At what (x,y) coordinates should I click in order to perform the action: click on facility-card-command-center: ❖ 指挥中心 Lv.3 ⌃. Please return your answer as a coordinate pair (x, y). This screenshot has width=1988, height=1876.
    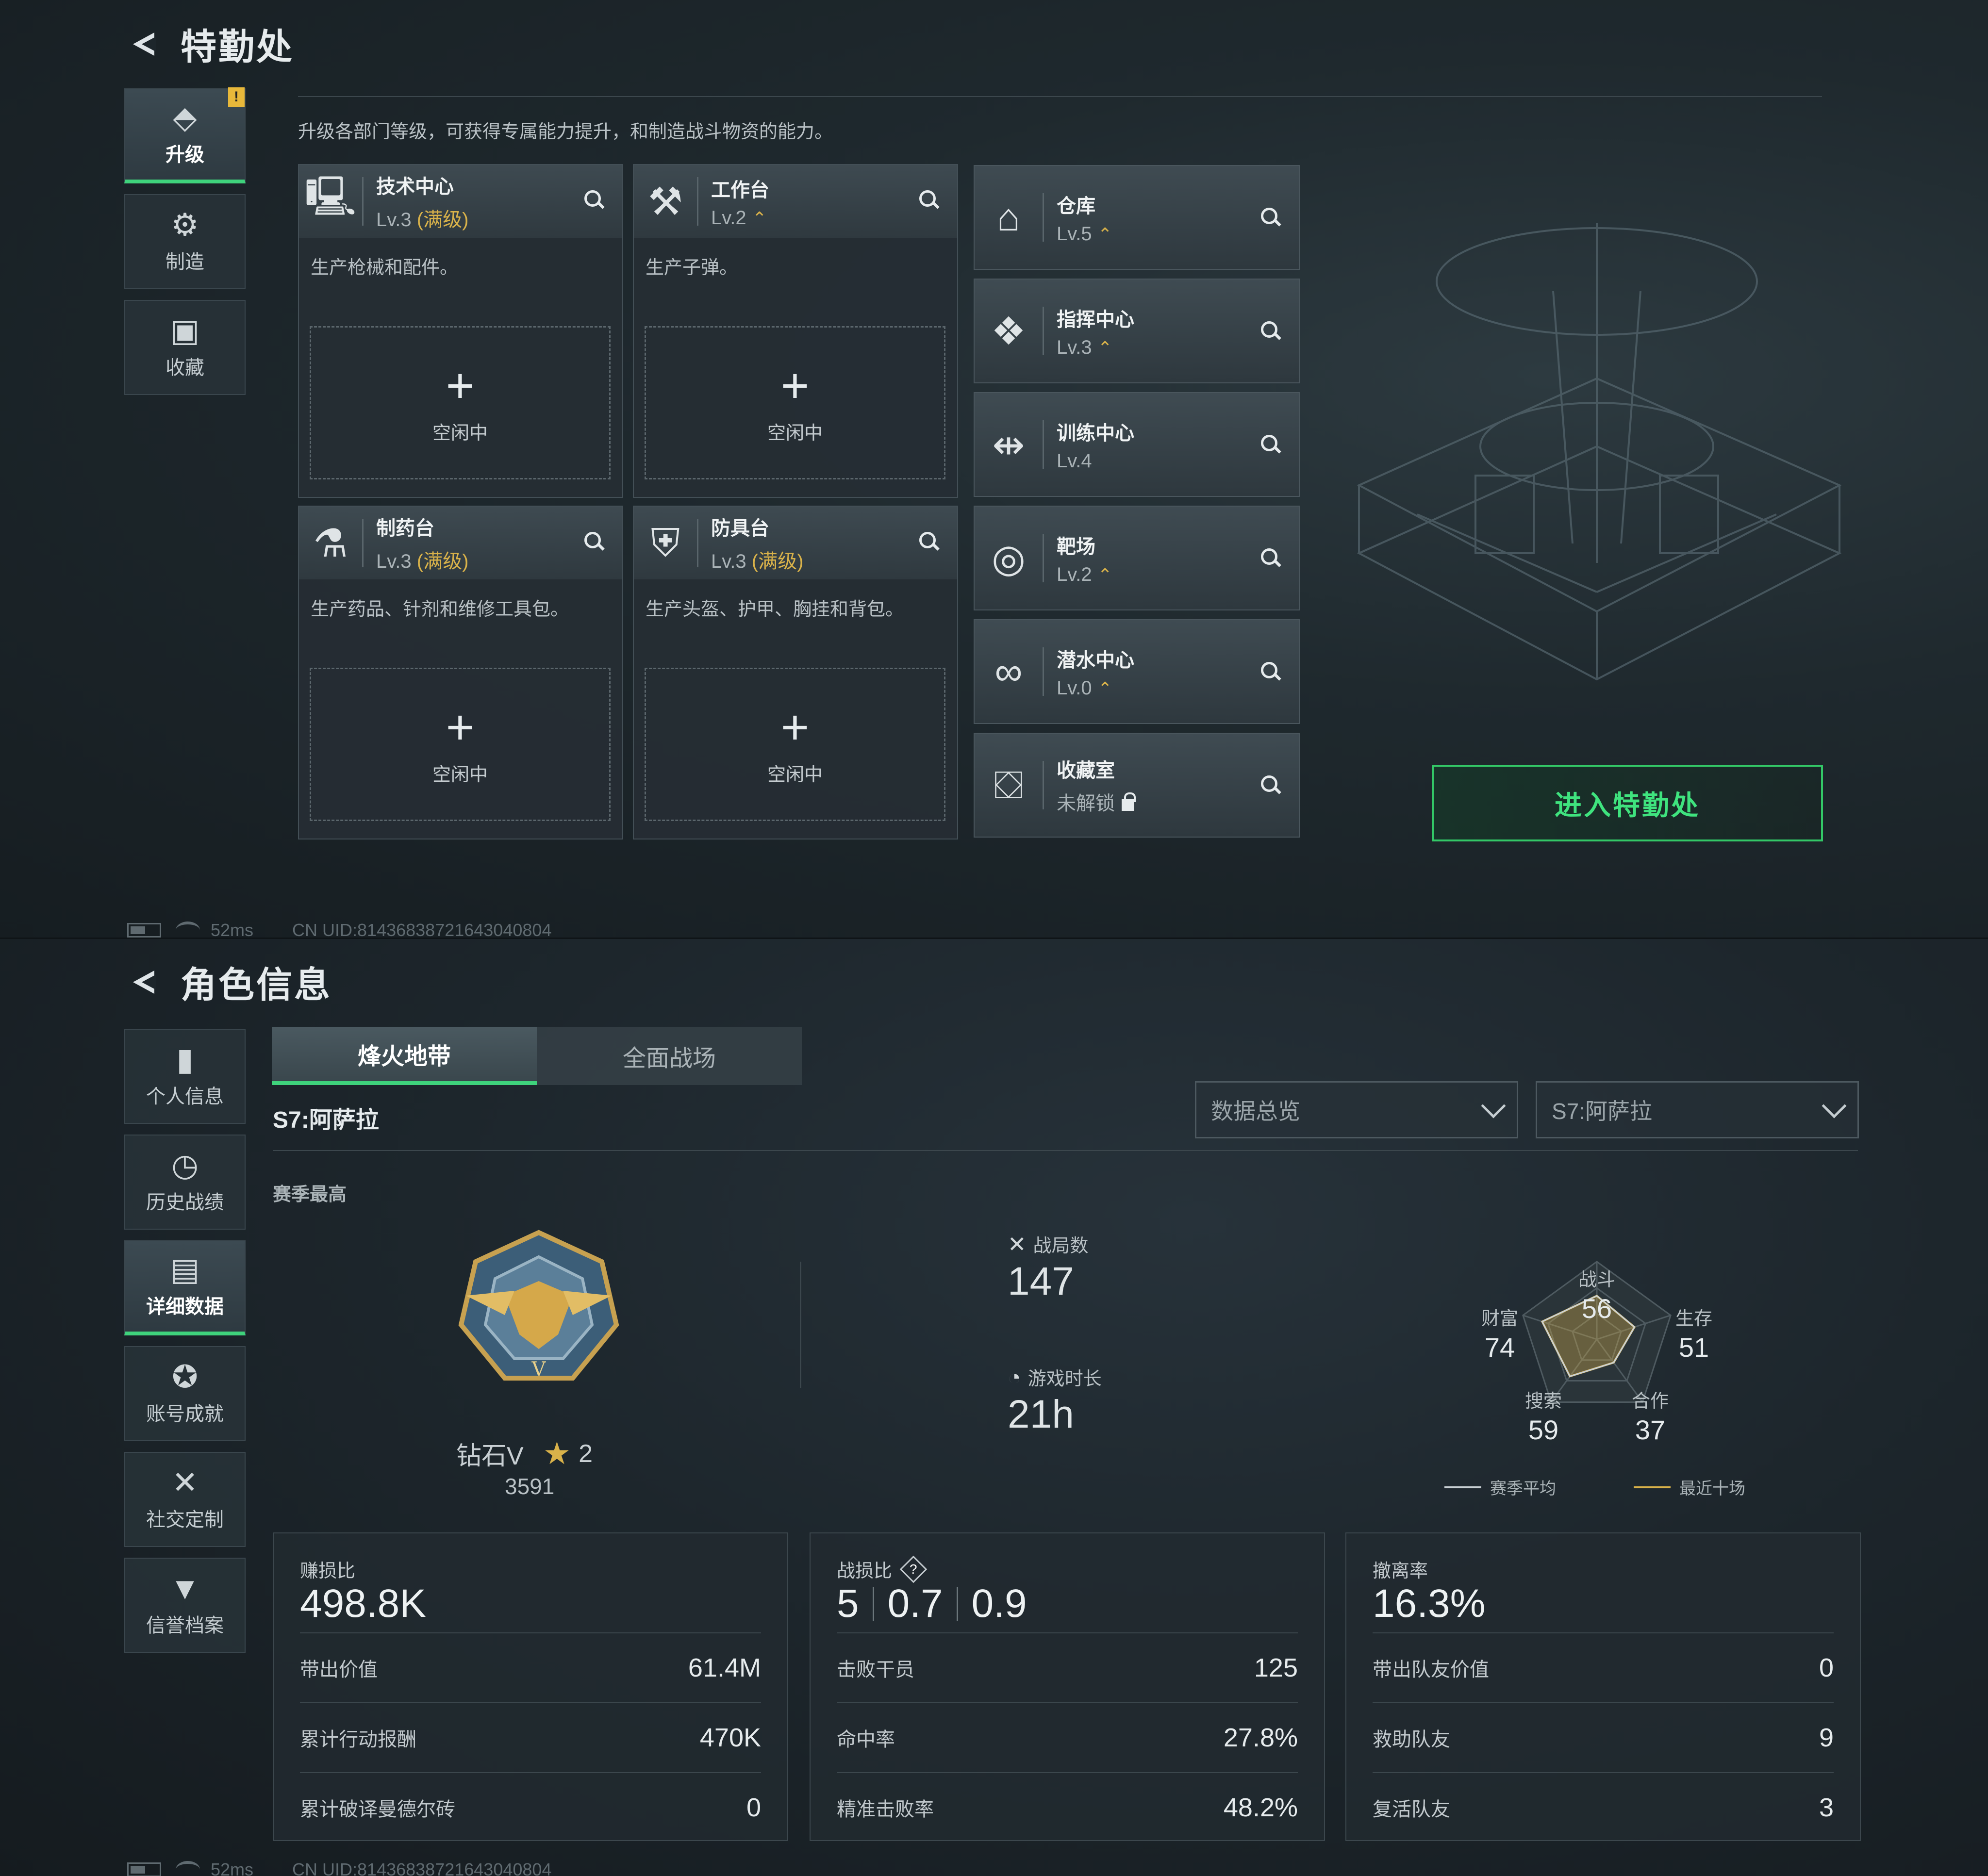
    Looking at the image, I should click on (1137, 331).